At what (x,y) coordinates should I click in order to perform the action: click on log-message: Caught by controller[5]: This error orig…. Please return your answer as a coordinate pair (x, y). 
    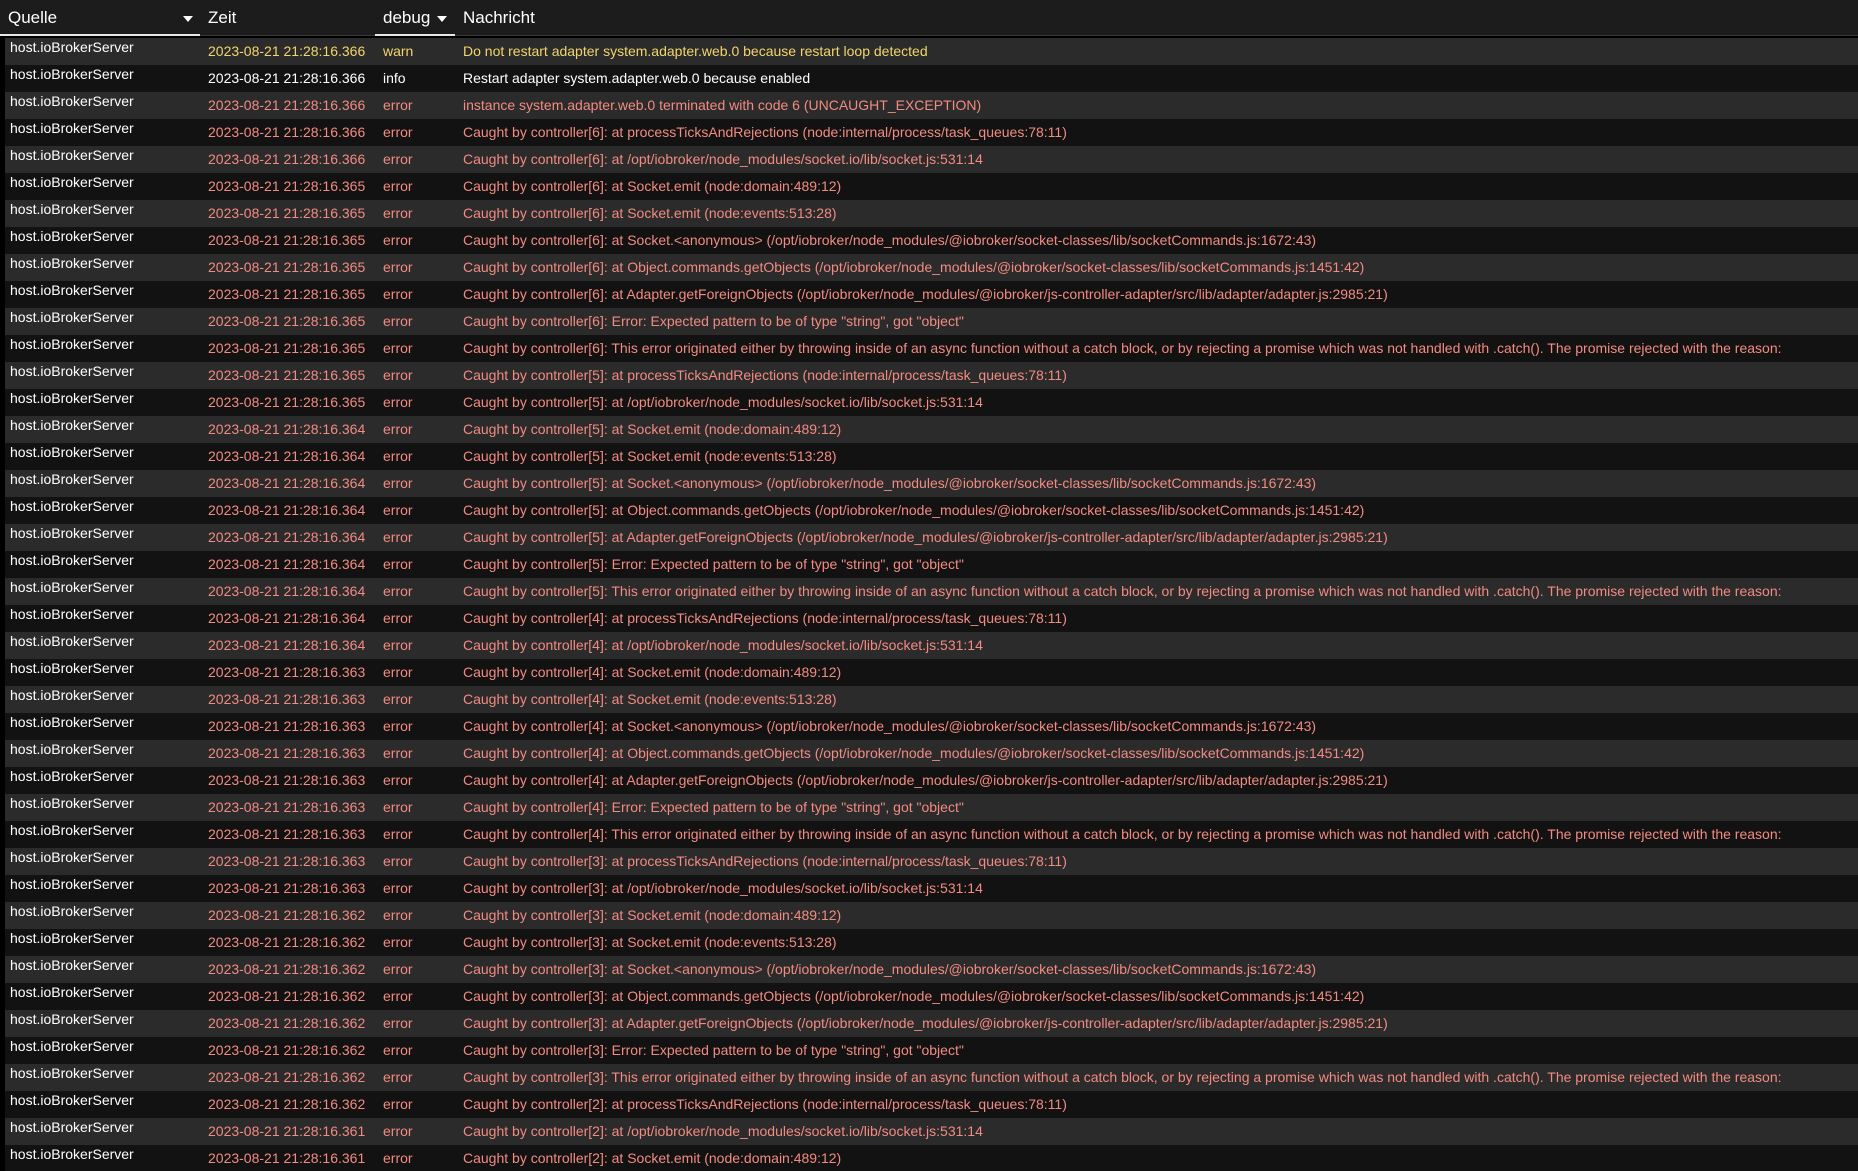
    Looking at the image, I should click on (1122, 591).